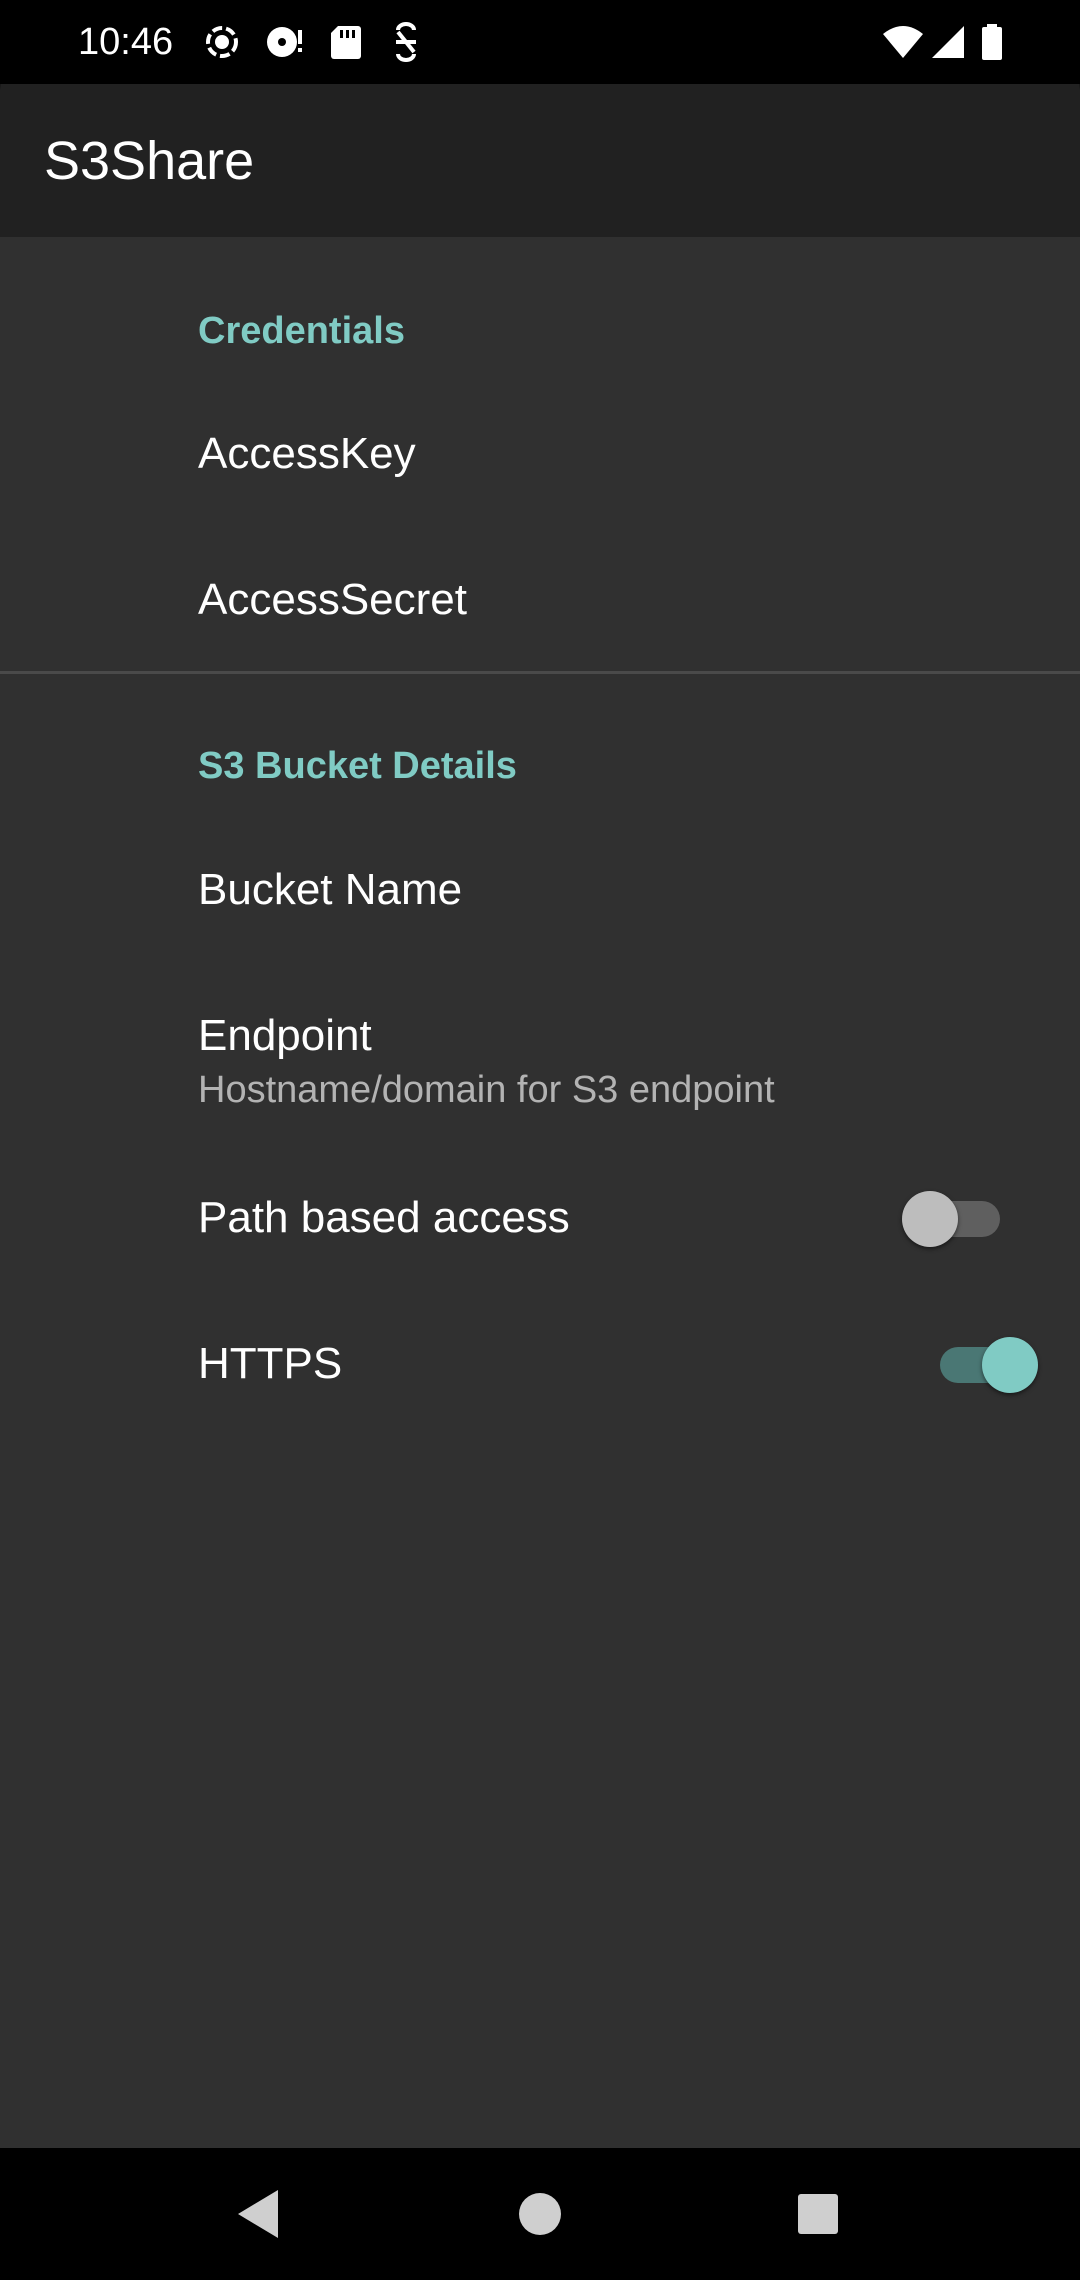 The width and height of the screenshot is (1080, 2280). What do you see at coordinates (301, 331) in the screenshot?
I see `category-credentials: Credentials` at bounding box center [301, 331].